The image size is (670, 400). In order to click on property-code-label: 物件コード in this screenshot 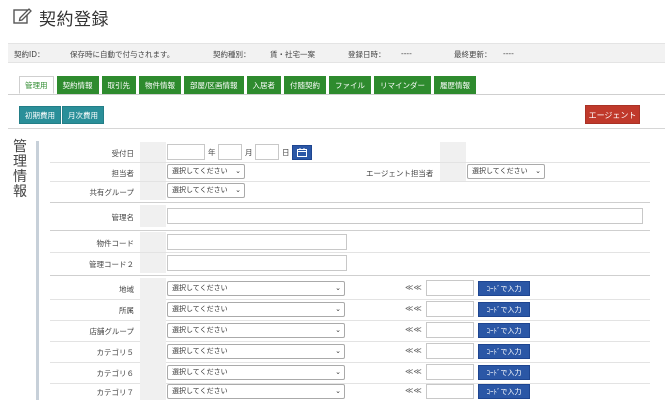, I will do `click(115, 243)`.